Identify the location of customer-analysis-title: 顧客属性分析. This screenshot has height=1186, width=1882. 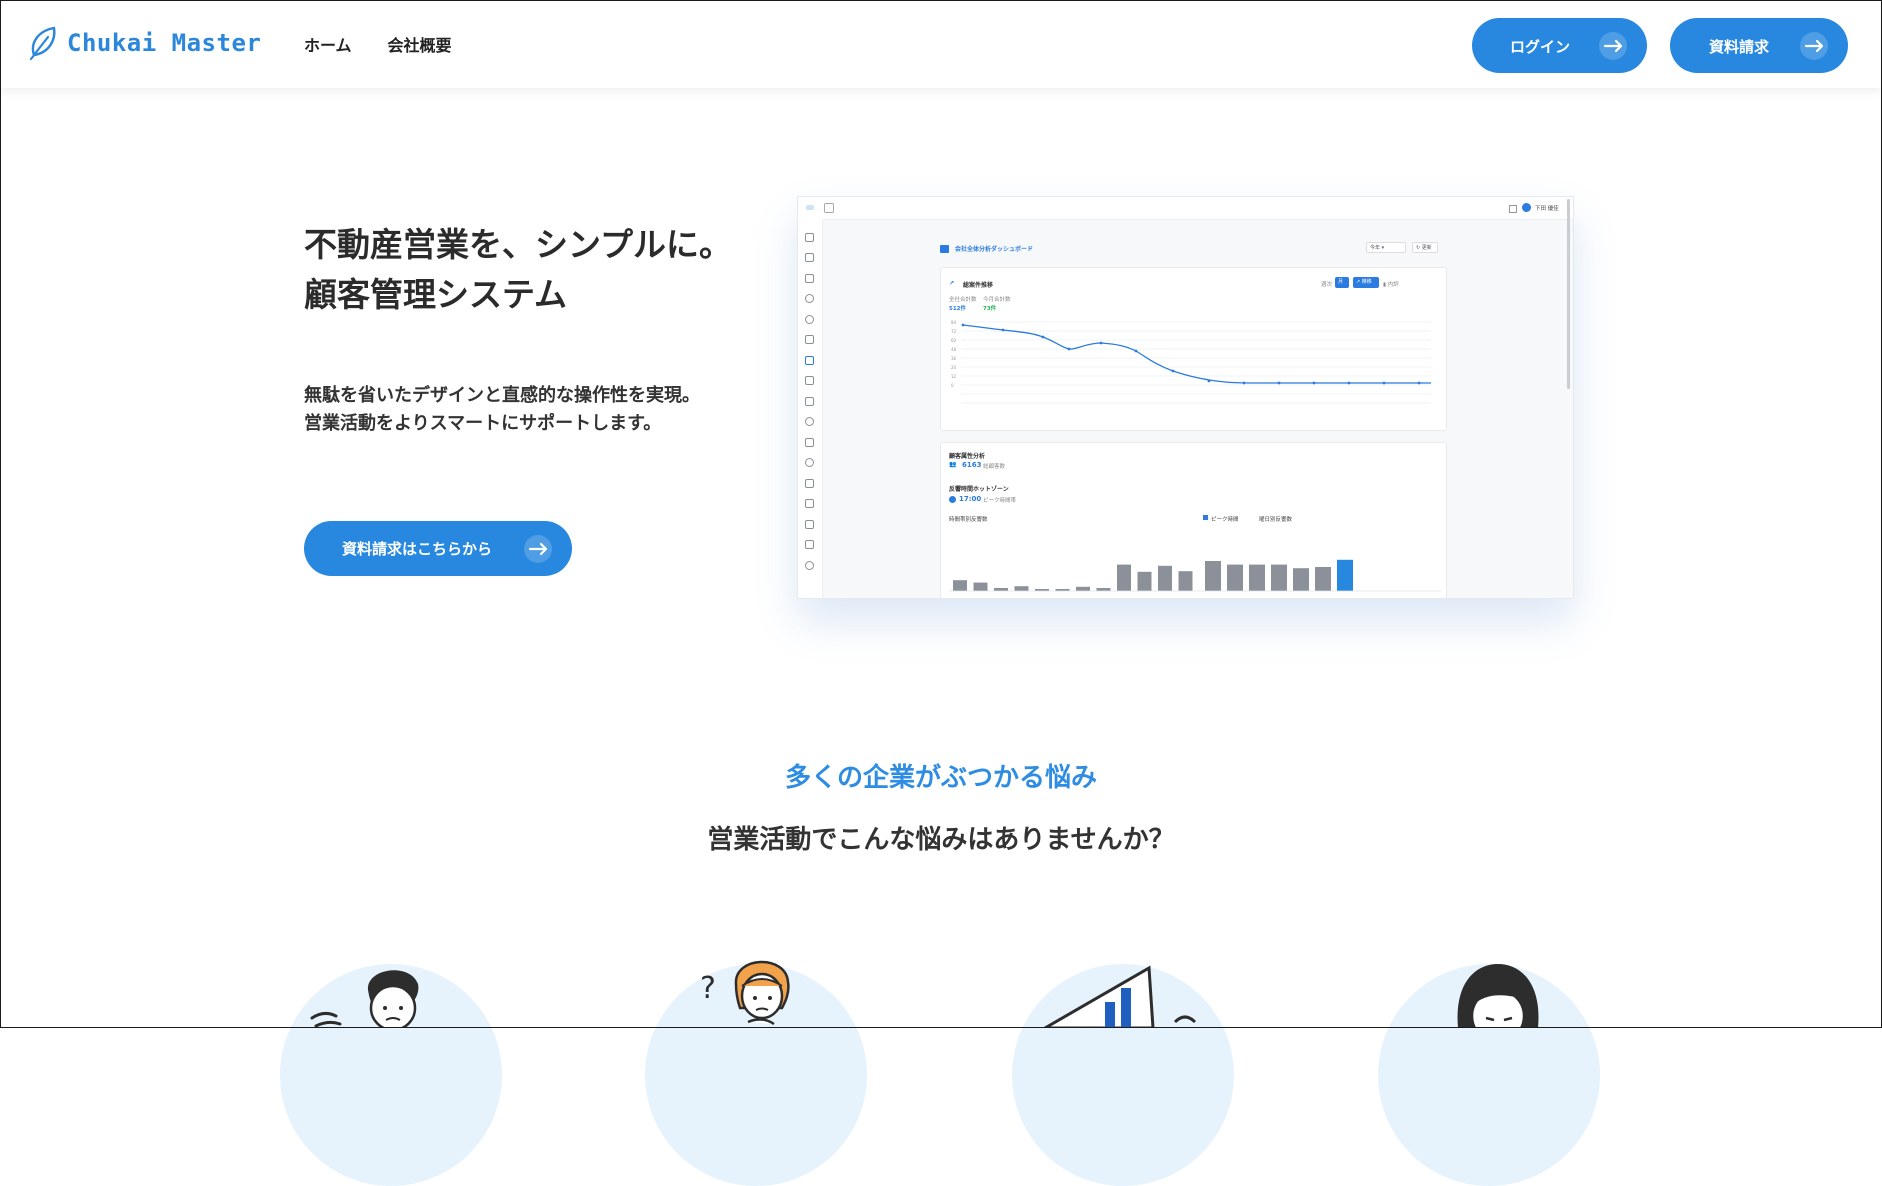
(967, 456).